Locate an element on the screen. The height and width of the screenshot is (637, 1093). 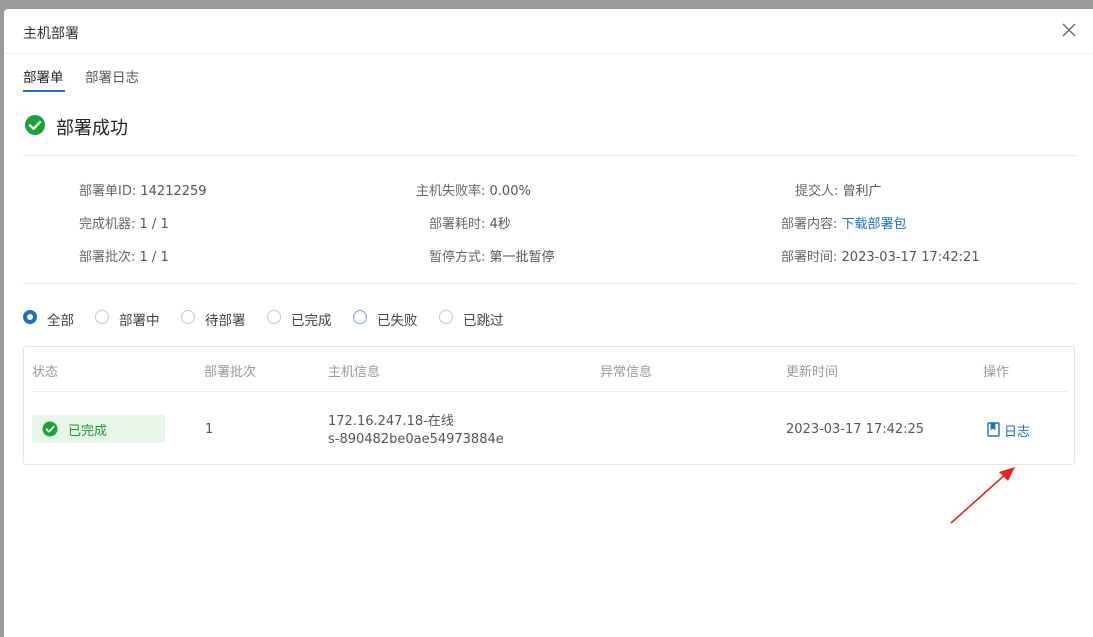
info-order-id: 部署单ID: 14212259 is located at coordinates (143, 191).